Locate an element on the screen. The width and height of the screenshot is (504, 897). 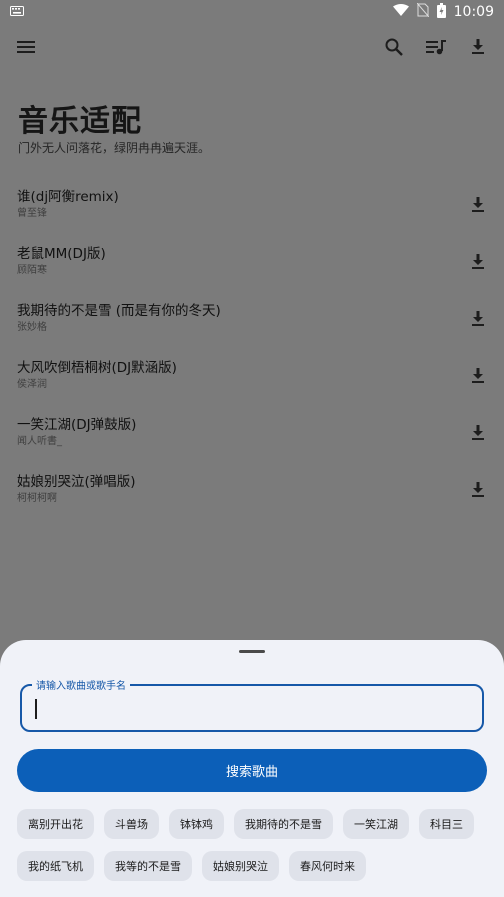
status-time: 10:09 is located at coordinates (473, 12).